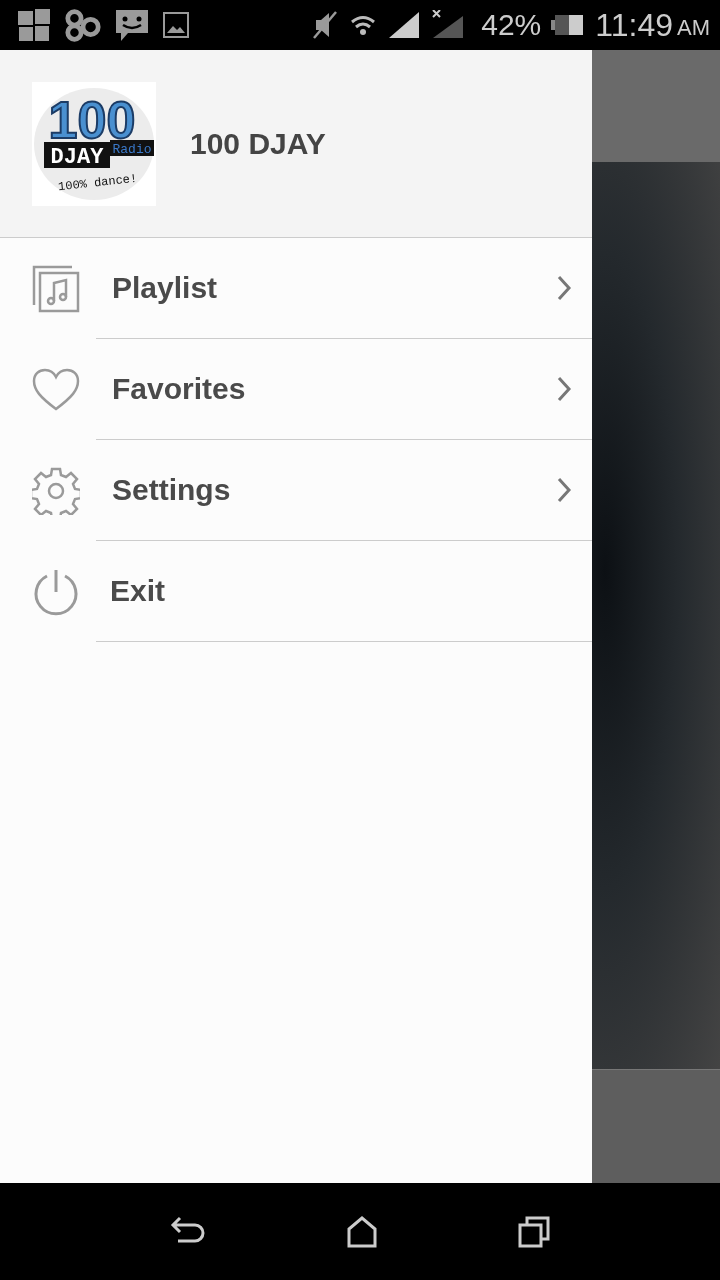  I want to click on music-playlist-icon, so click(56, 288).